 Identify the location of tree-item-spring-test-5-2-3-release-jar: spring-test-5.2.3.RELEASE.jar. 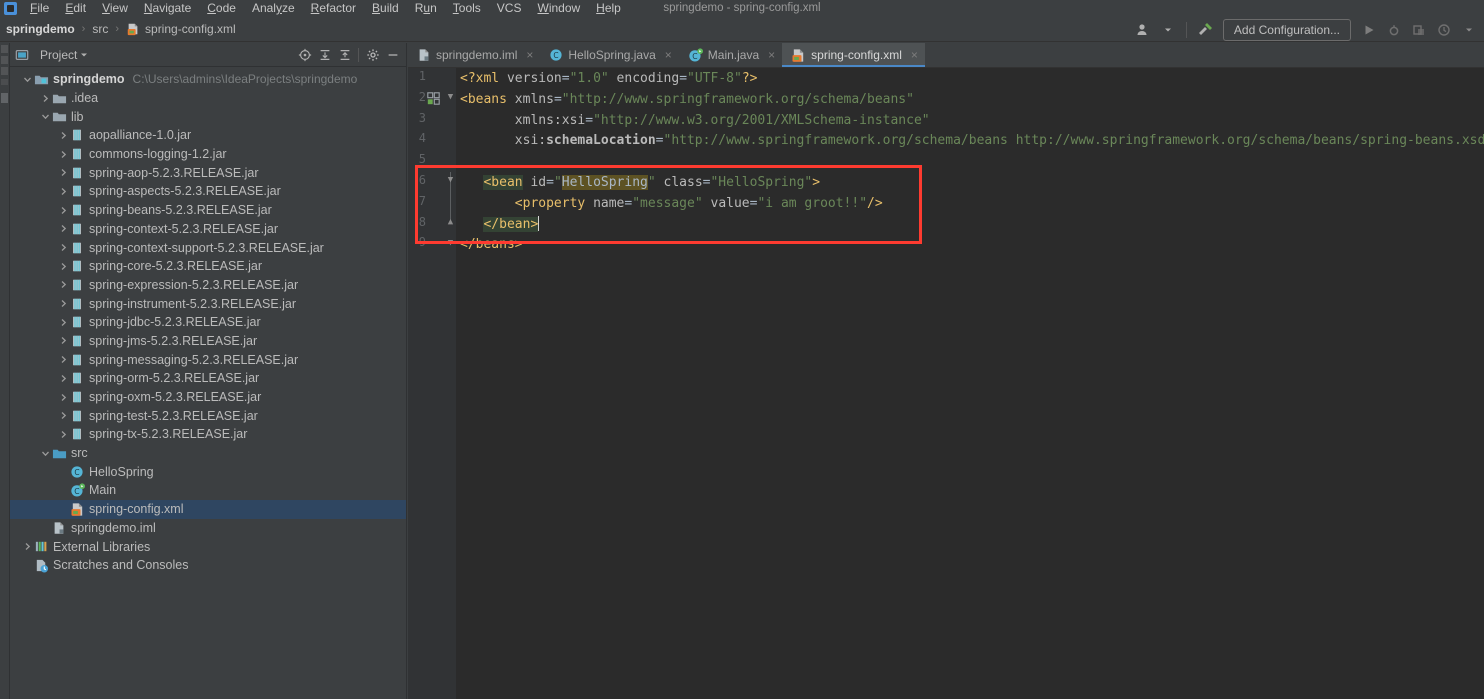
(208, 415).